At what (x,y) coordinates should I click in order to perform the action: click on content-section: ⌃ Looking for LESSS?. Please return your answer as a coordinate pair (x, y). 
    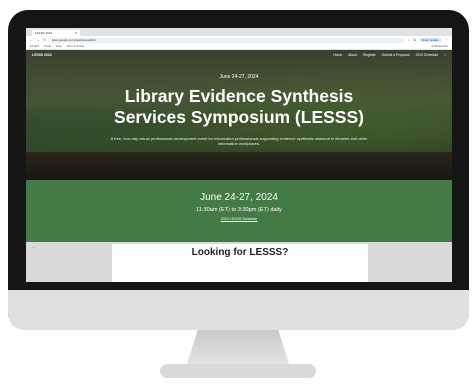
    Looking at the image, I should click on (239, 262).